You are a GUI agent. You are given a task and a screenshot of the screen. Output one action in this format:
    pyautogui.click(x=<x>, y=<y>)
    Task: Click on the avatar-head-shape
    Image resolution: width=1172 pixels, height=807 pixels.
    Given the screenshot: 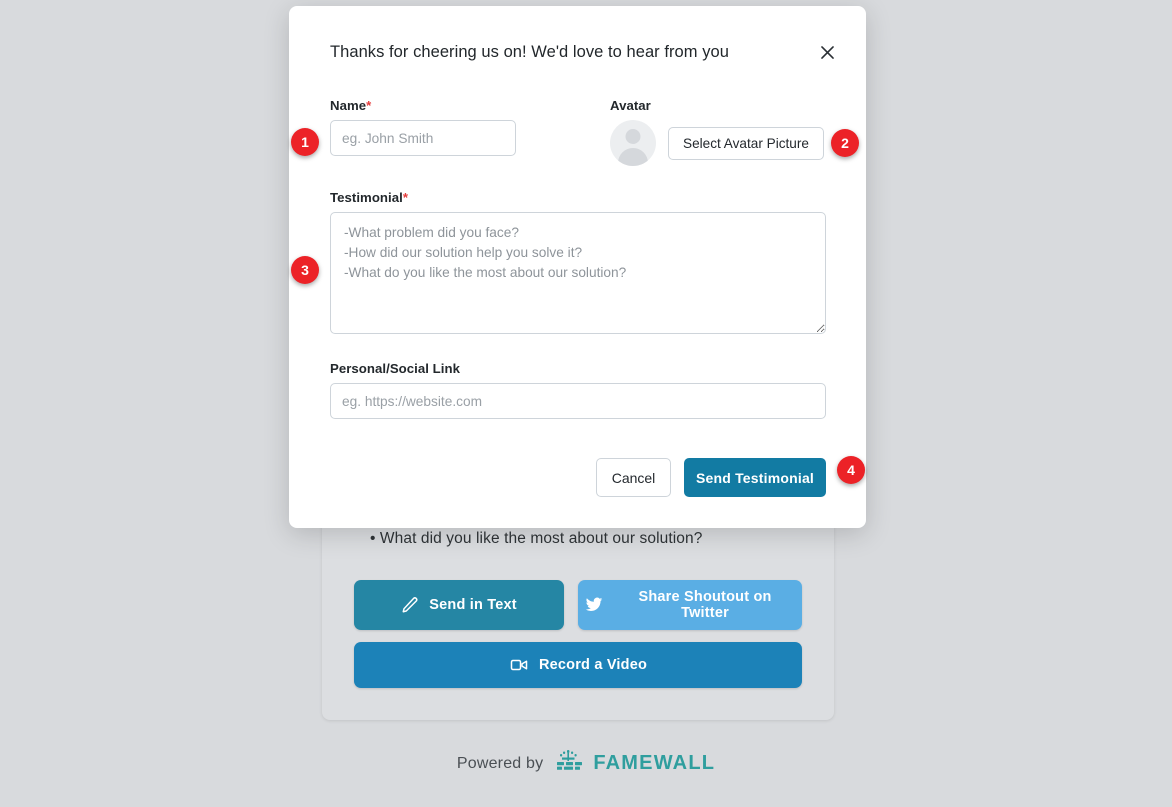 What is the action you would take?
    pyautogui.click(x=633, y=136)
    